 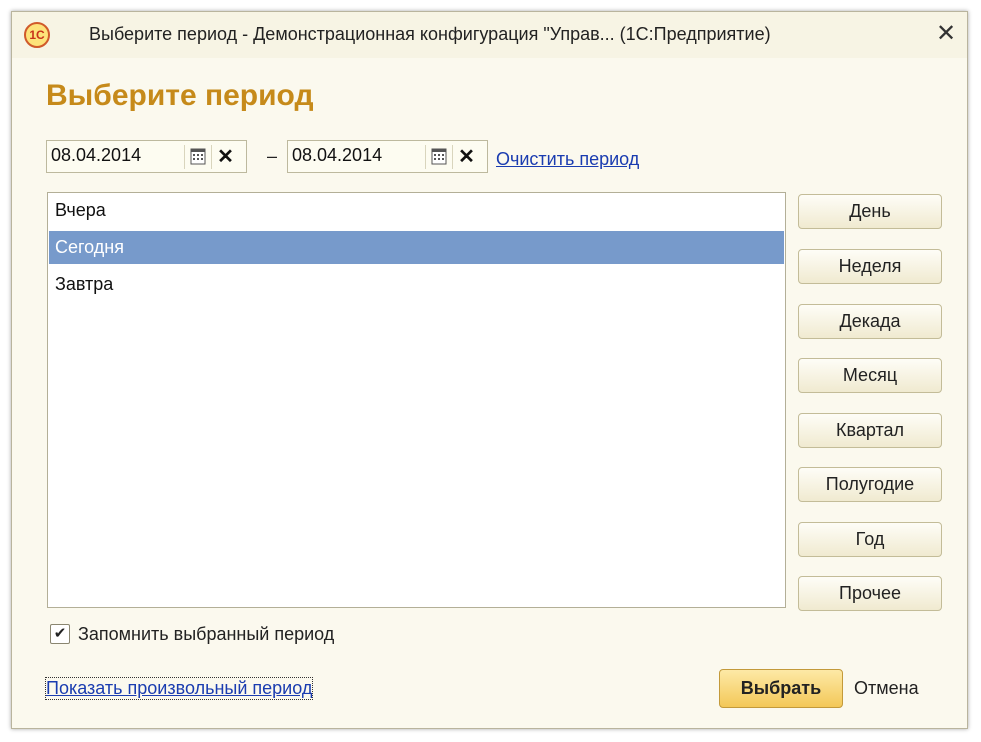 What do you see at coordinates (870, 266) in the screenshot?
I see `week-button: Неделя` at bounding box center [870, 266].